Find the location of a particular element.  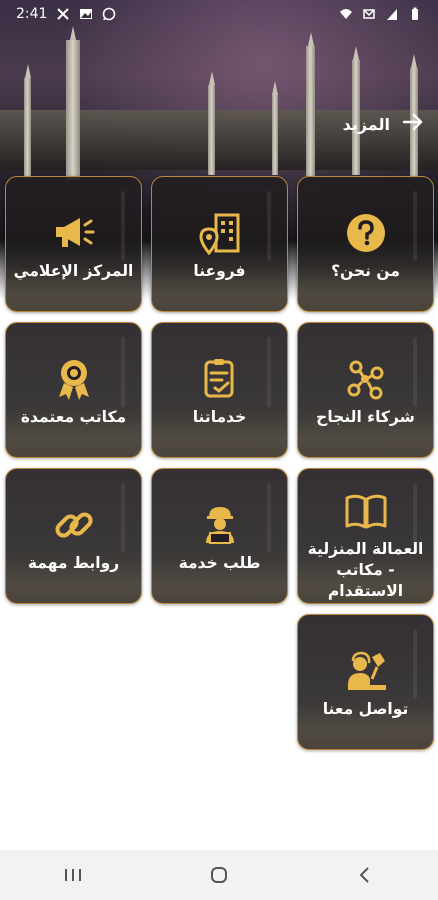

award-icon is located at coordinates (73, 380).